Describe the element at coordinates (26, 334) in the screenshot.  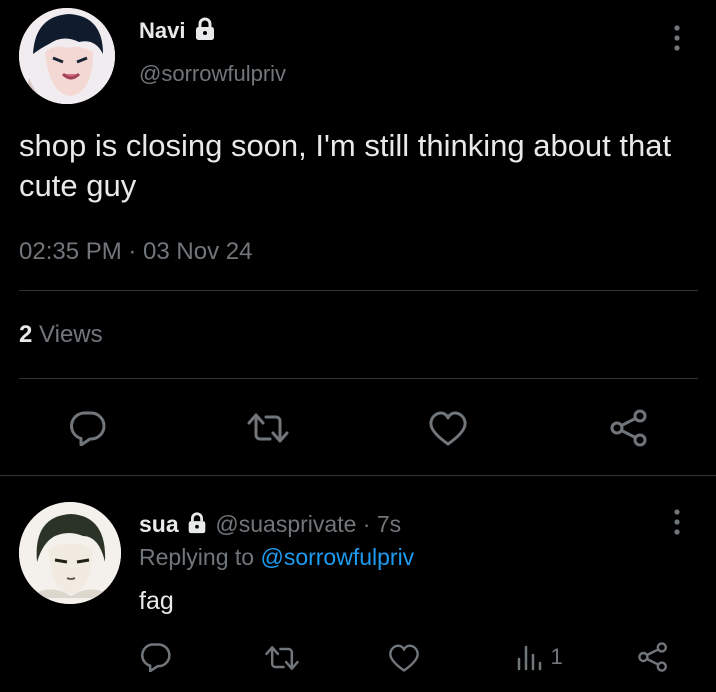
I see `views-count: 2` at that location.